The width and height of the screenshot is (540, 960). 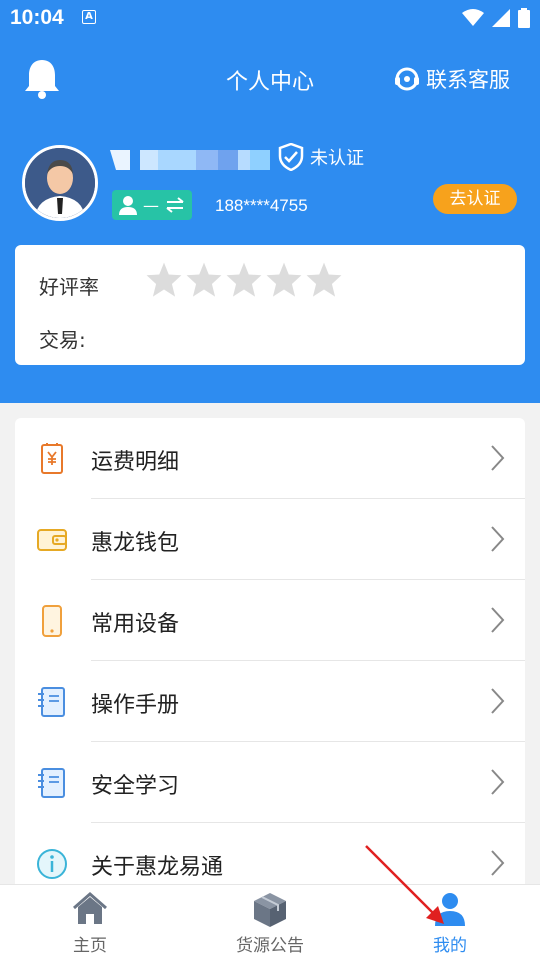 I want to click on cargo-box-icon, so click(x=270, y=910).